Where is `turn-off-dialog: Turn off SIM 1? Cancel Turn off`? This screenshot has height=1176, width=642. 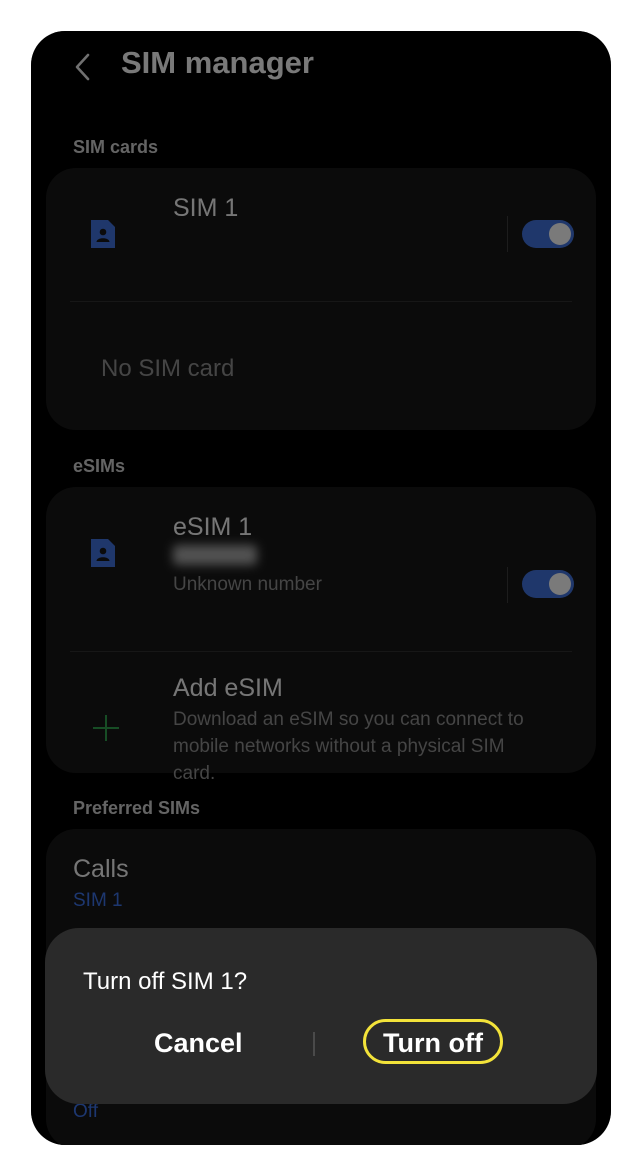 turn-off-dialog: Turn off SIM 1? Cancel Turn off is located at coordinates (321, 1016).